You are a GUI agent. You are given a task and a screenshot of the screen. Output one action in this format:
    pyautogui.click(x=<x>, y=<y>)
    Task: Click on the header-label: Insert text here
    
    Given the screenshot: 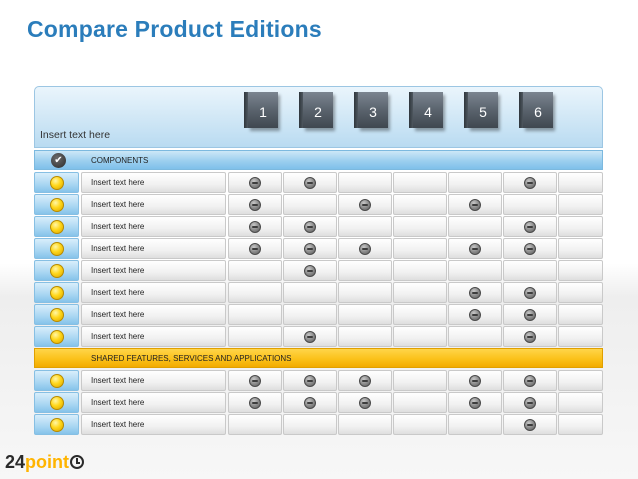 What is the action you would take?
    pyautogui.click(x=75, y=135)
    